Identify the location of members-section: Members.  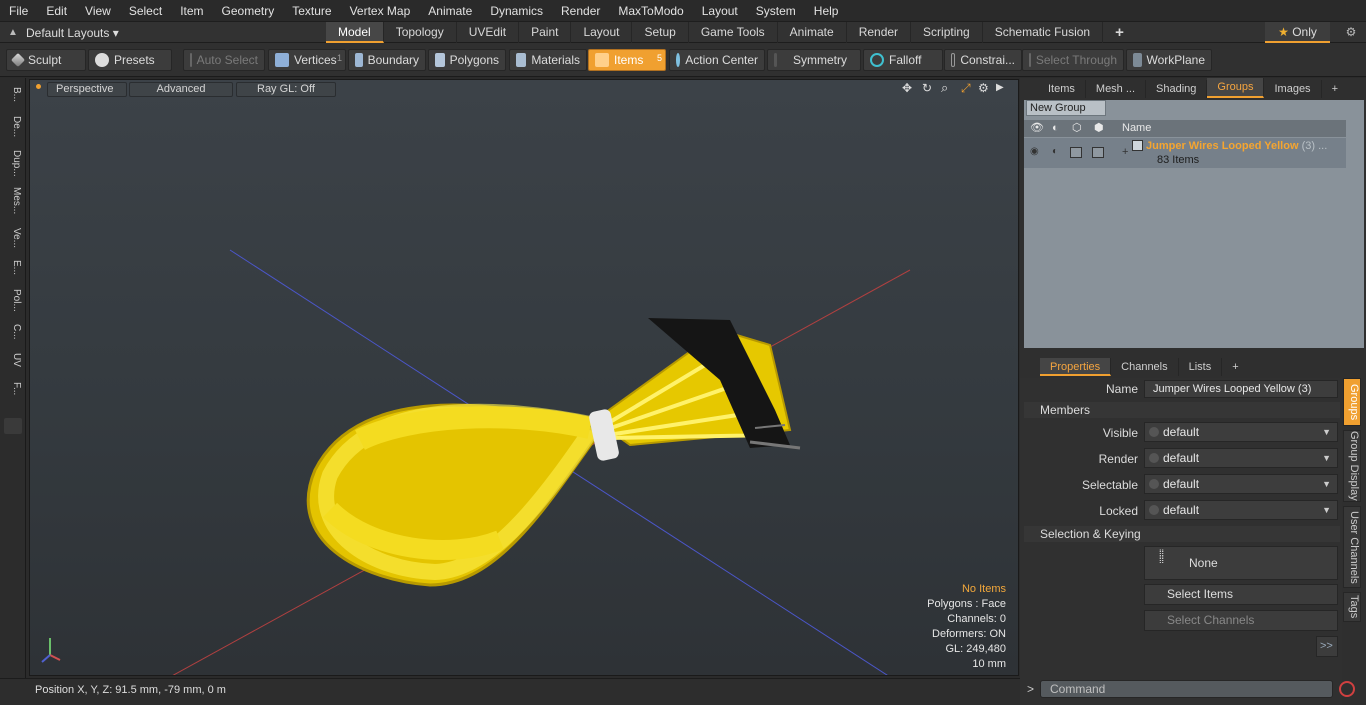
(1182, 410).